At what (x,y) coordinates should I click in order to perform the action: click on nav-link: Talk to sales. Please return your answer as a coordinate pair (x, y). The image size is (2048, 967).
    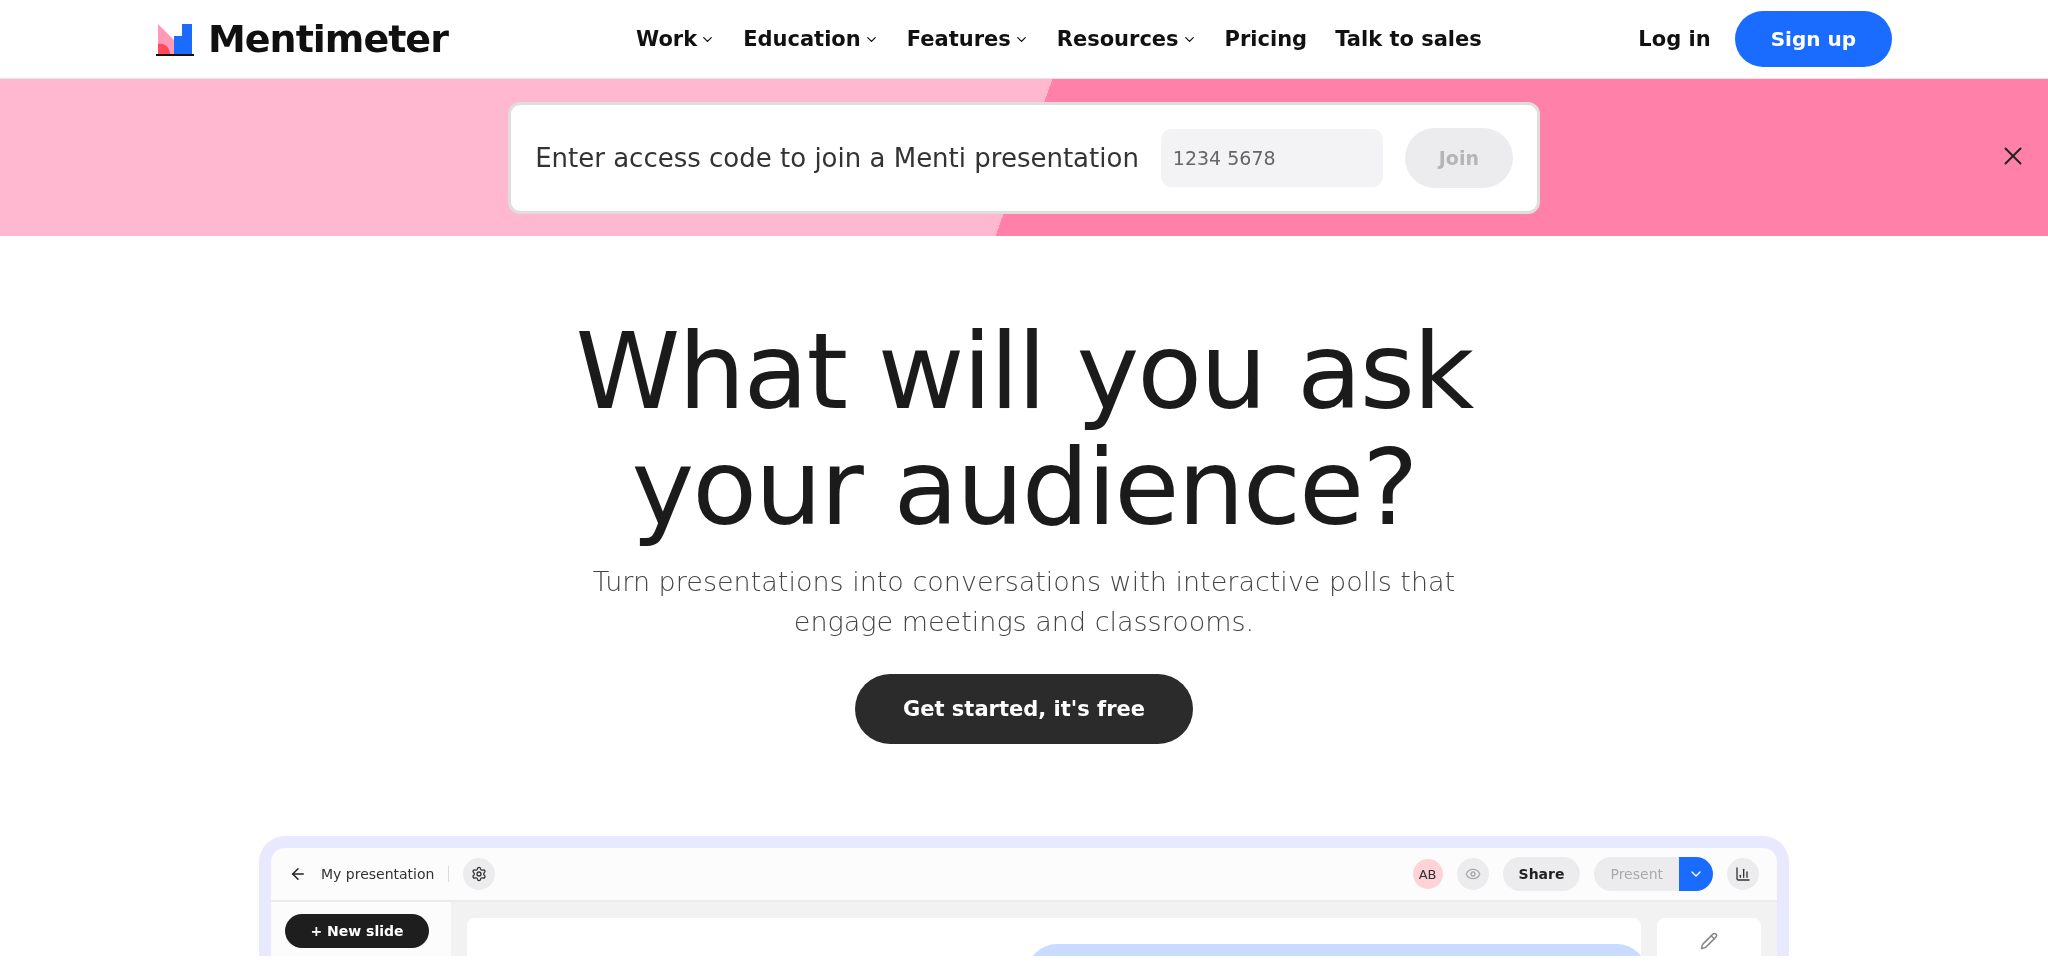
    Looking at the image, I should click on (1408, 39).